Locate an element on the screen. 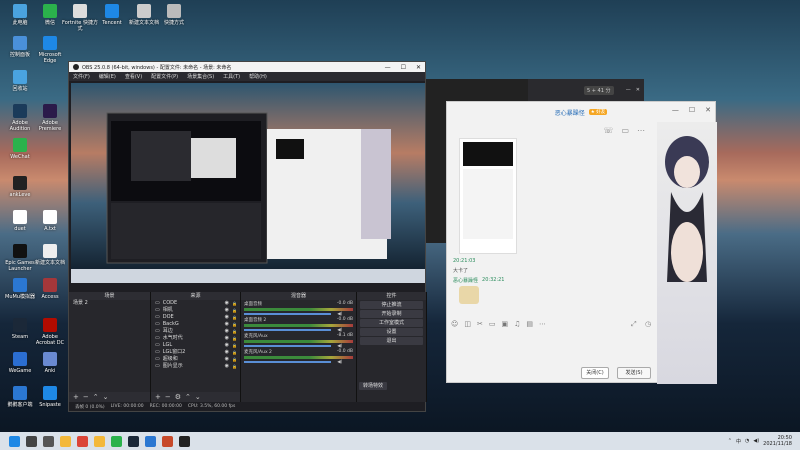  close-button: ✕ is located at coordinates (418, 67).